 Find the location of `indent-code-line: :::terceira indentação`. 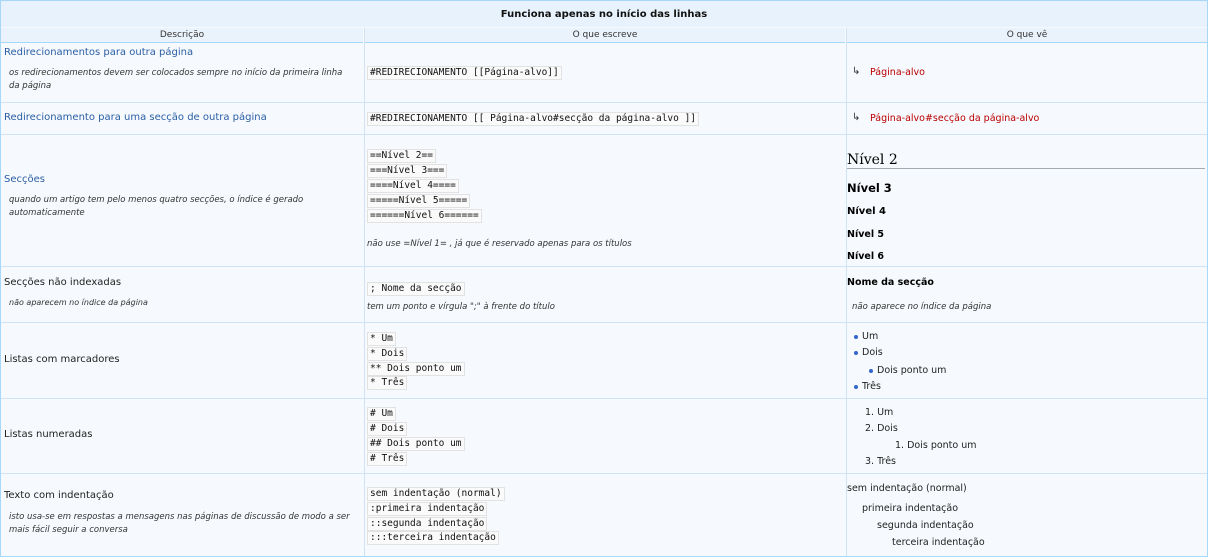

indent-code-line: :::terceira indentação is located at coordinates (433, 538).